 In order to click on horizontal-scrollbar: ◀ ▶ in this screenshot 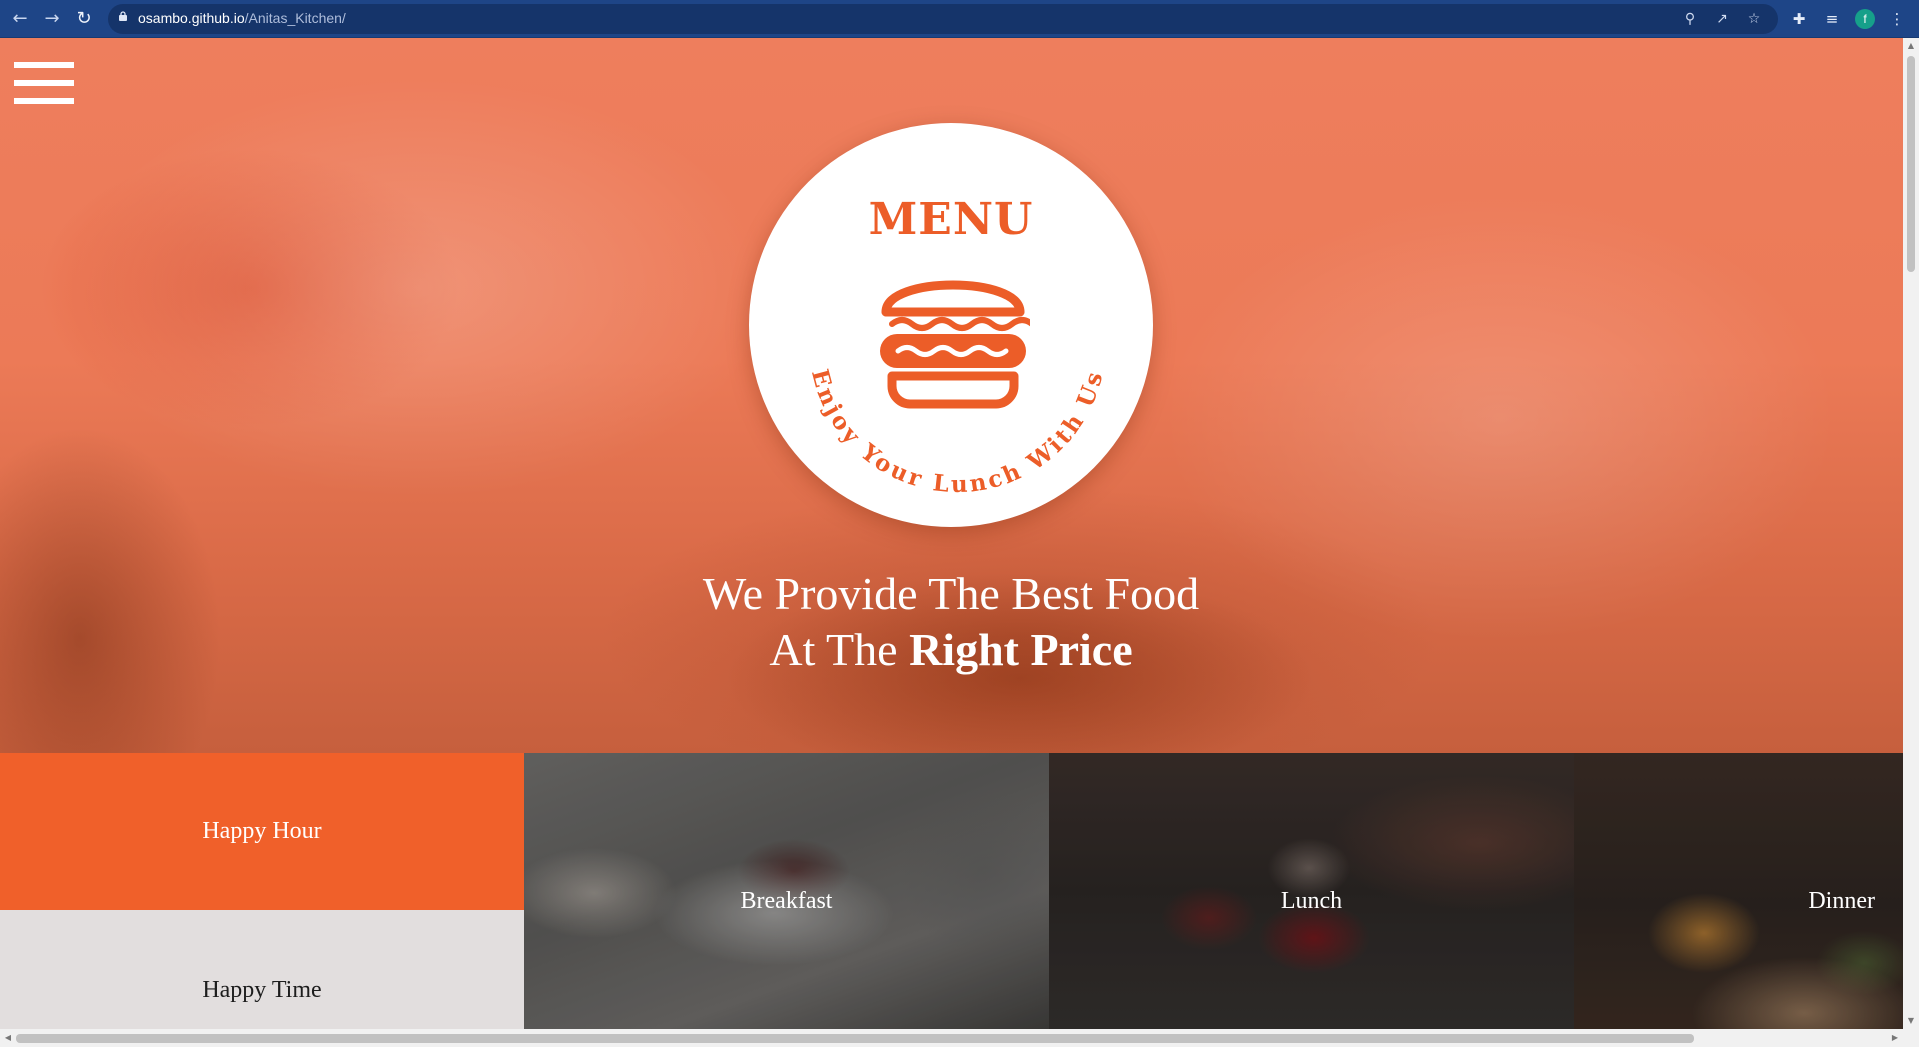, I will do `click(959, 1038)`.